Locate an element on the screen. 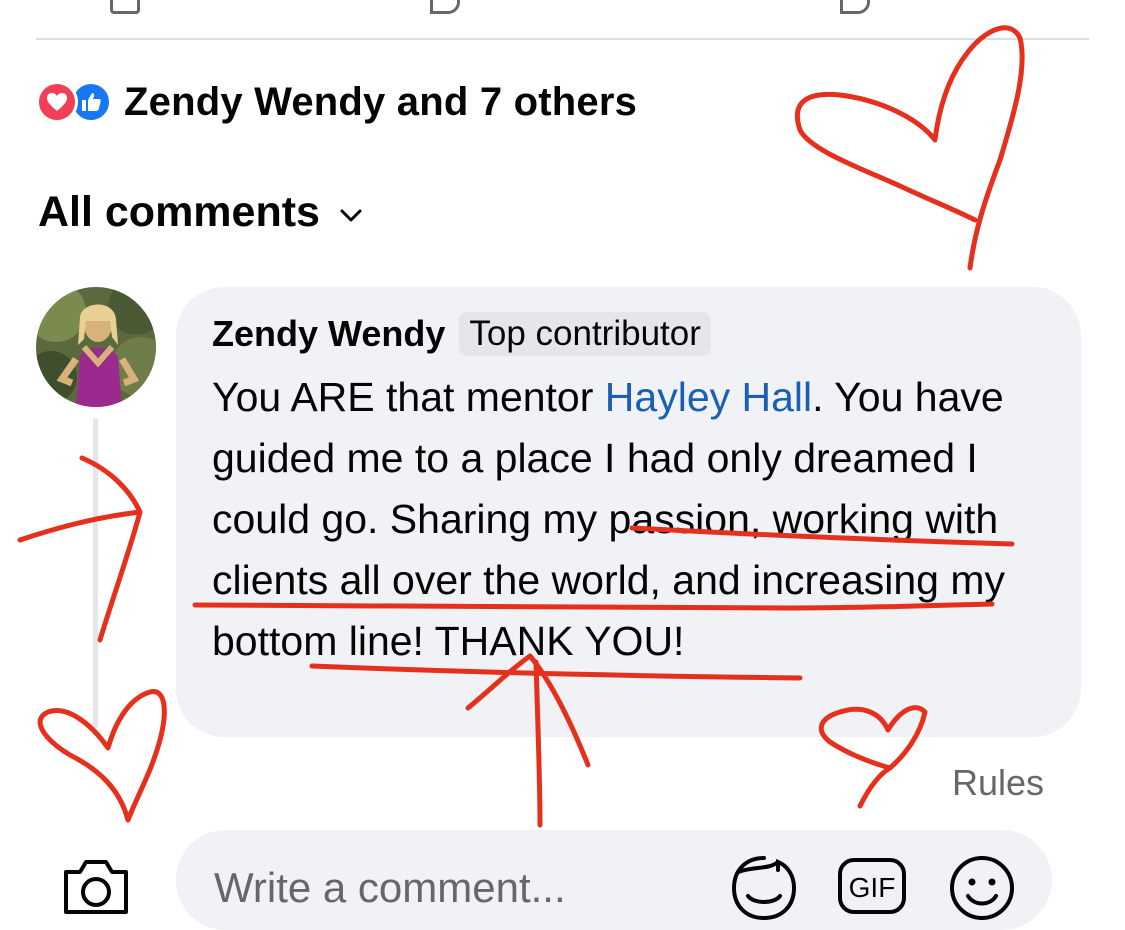 The height and width of the screenshot is (930, 1125). comment-composer-bar: GIF is located at coordinates (562, 880).